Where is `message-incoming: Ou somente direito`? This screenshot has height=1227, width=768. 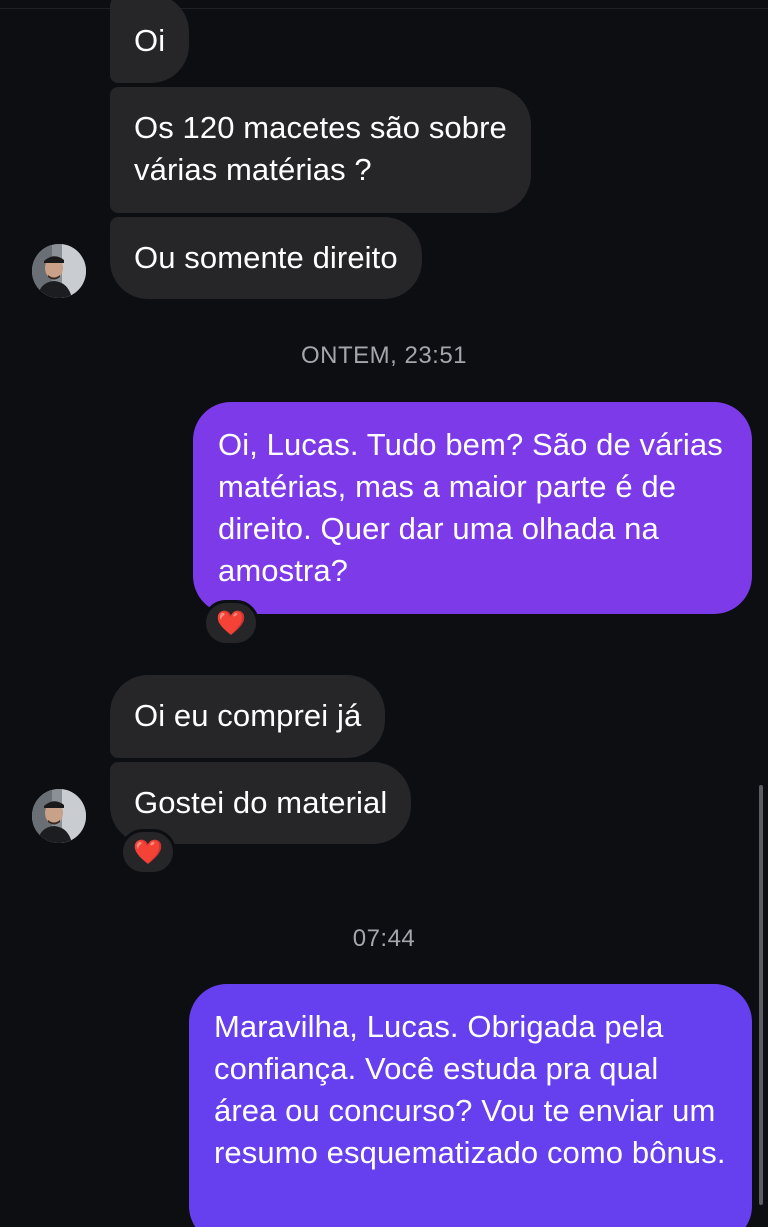 message-incoming: Ou somente direito is located at coordinates (266, 258).